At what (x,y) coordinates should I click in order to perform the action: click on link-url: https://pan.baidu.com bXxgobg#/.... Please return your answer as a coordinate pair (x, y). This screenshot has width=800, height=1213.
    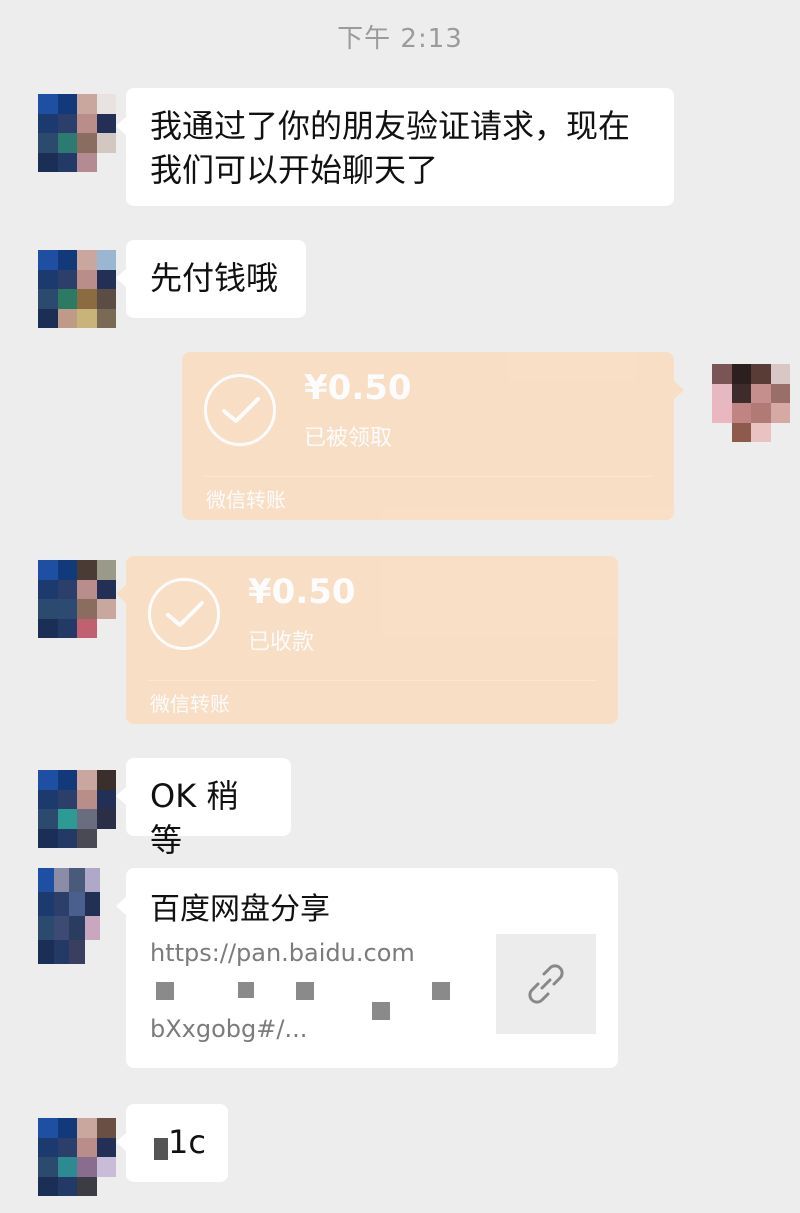
    Looking at the image, I should click on (305, 991).